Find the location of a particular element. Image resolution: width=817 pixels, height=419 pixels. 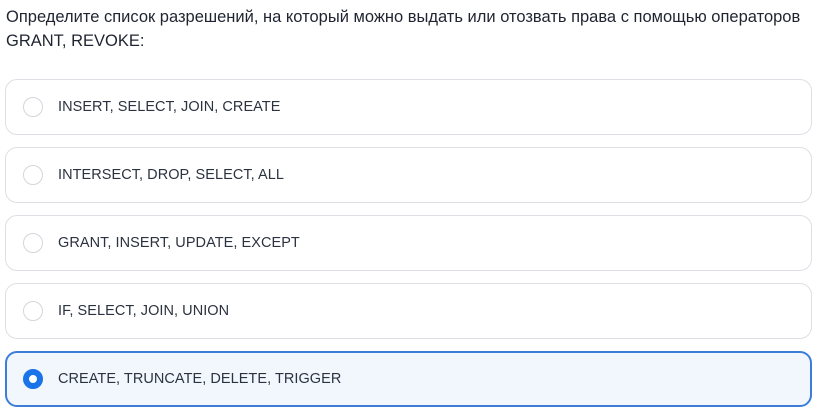

answer-option: CREATE, TRUNCATE, DELETE, TRIGGER is located at coordinates (408, 379).